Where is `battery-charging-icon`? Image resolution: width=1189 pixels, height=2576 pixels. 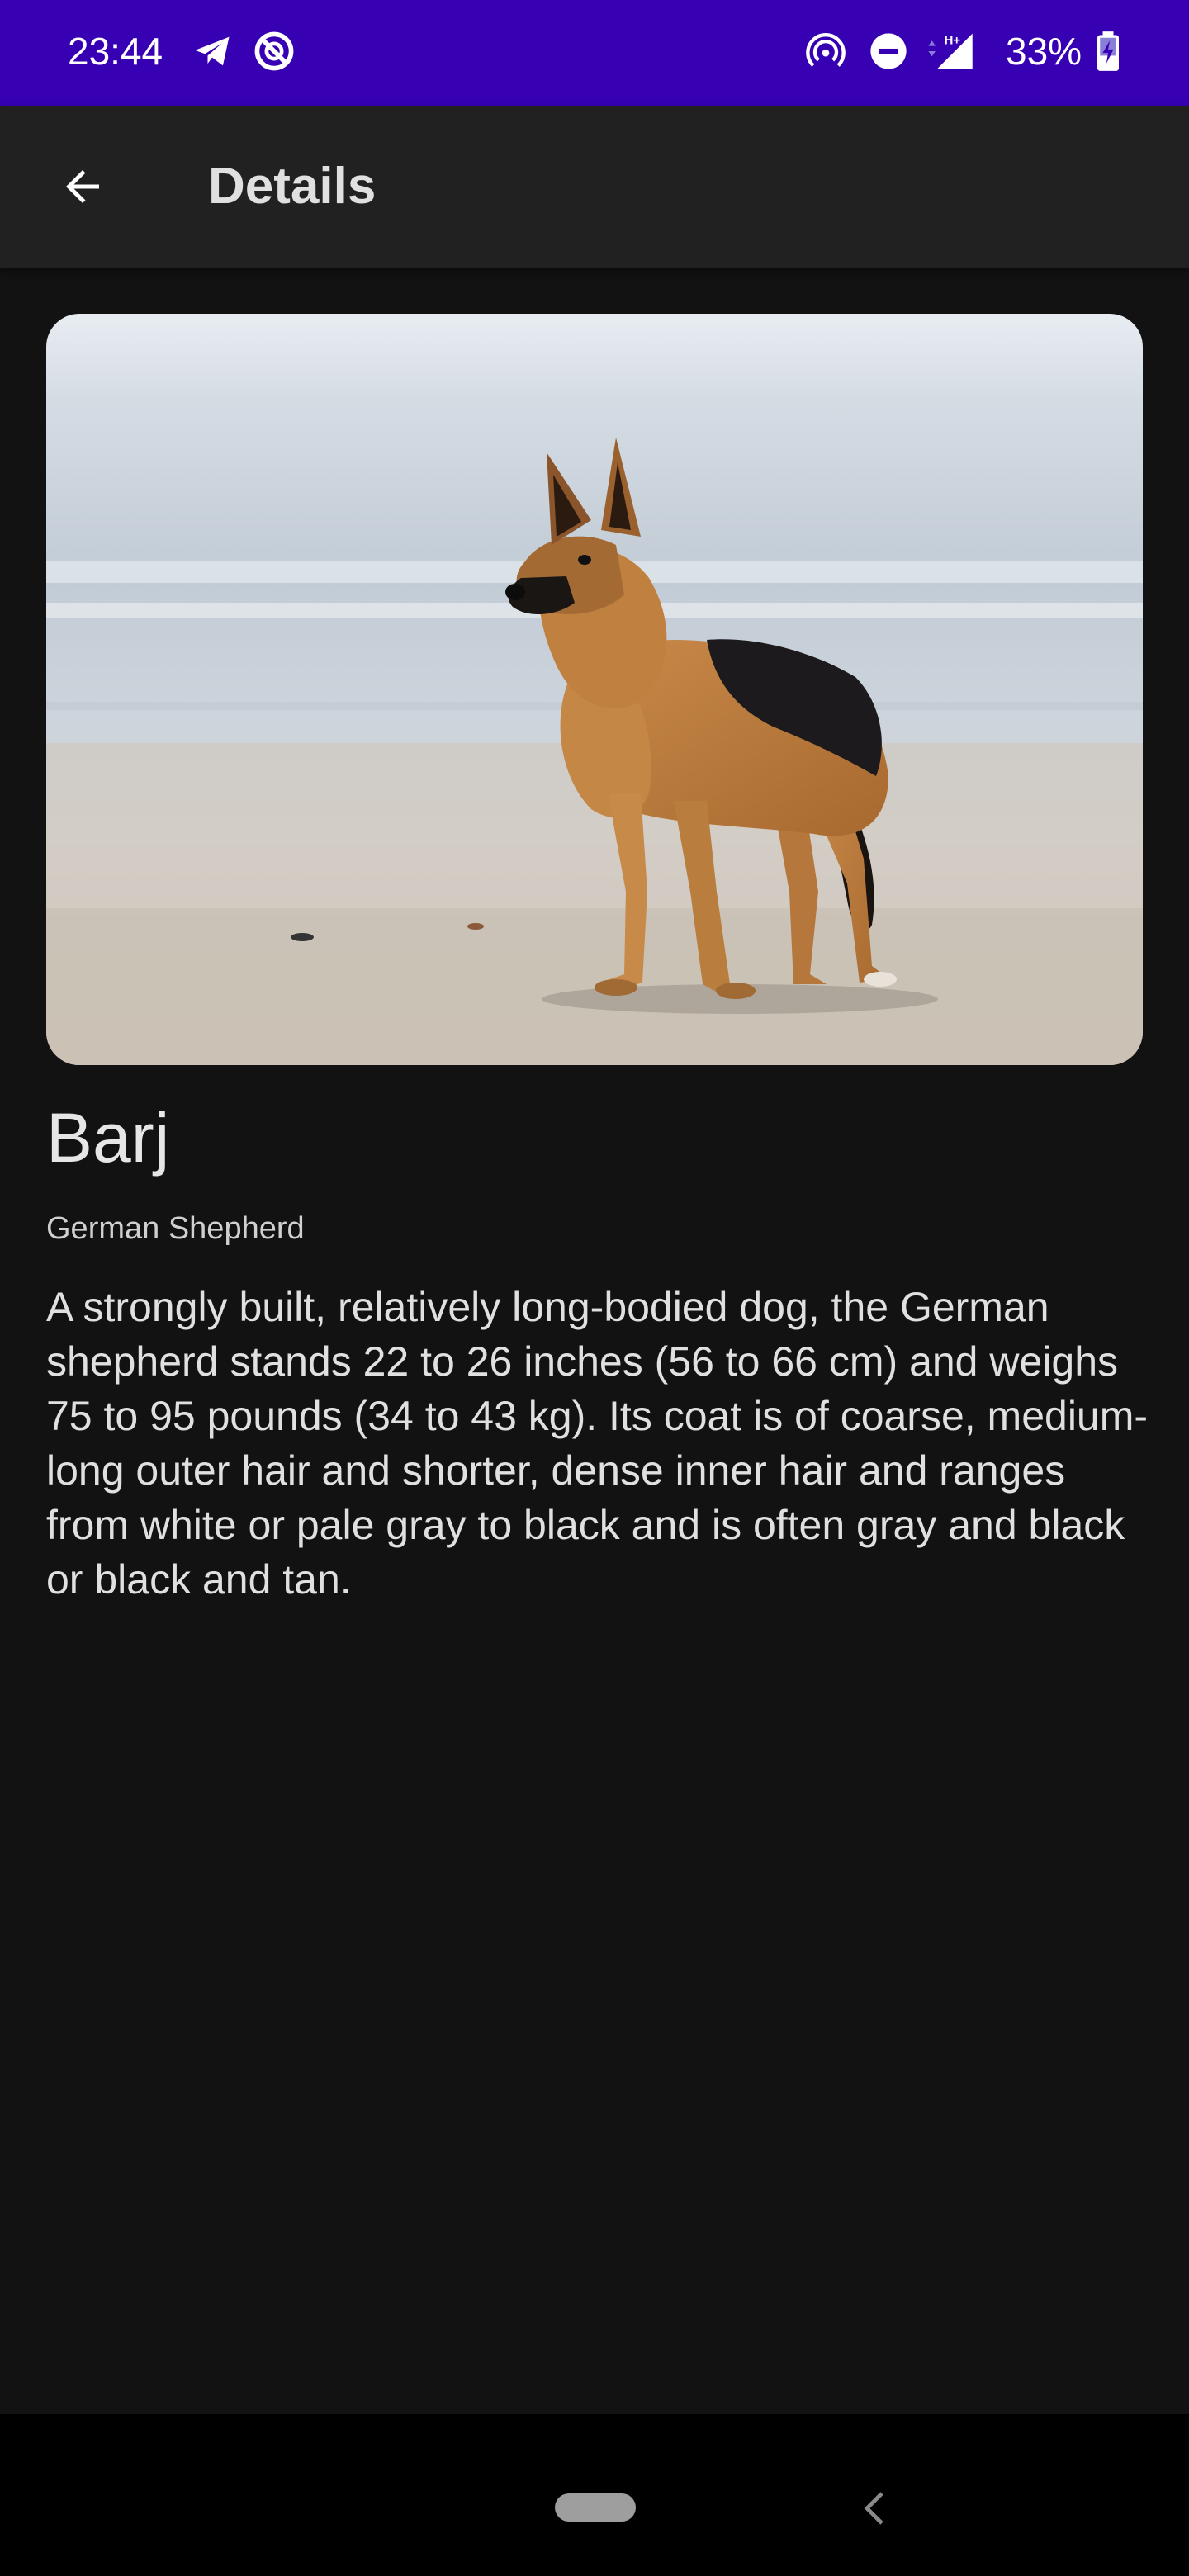
battery-charging-icon is located at coordinates (1108, 51).